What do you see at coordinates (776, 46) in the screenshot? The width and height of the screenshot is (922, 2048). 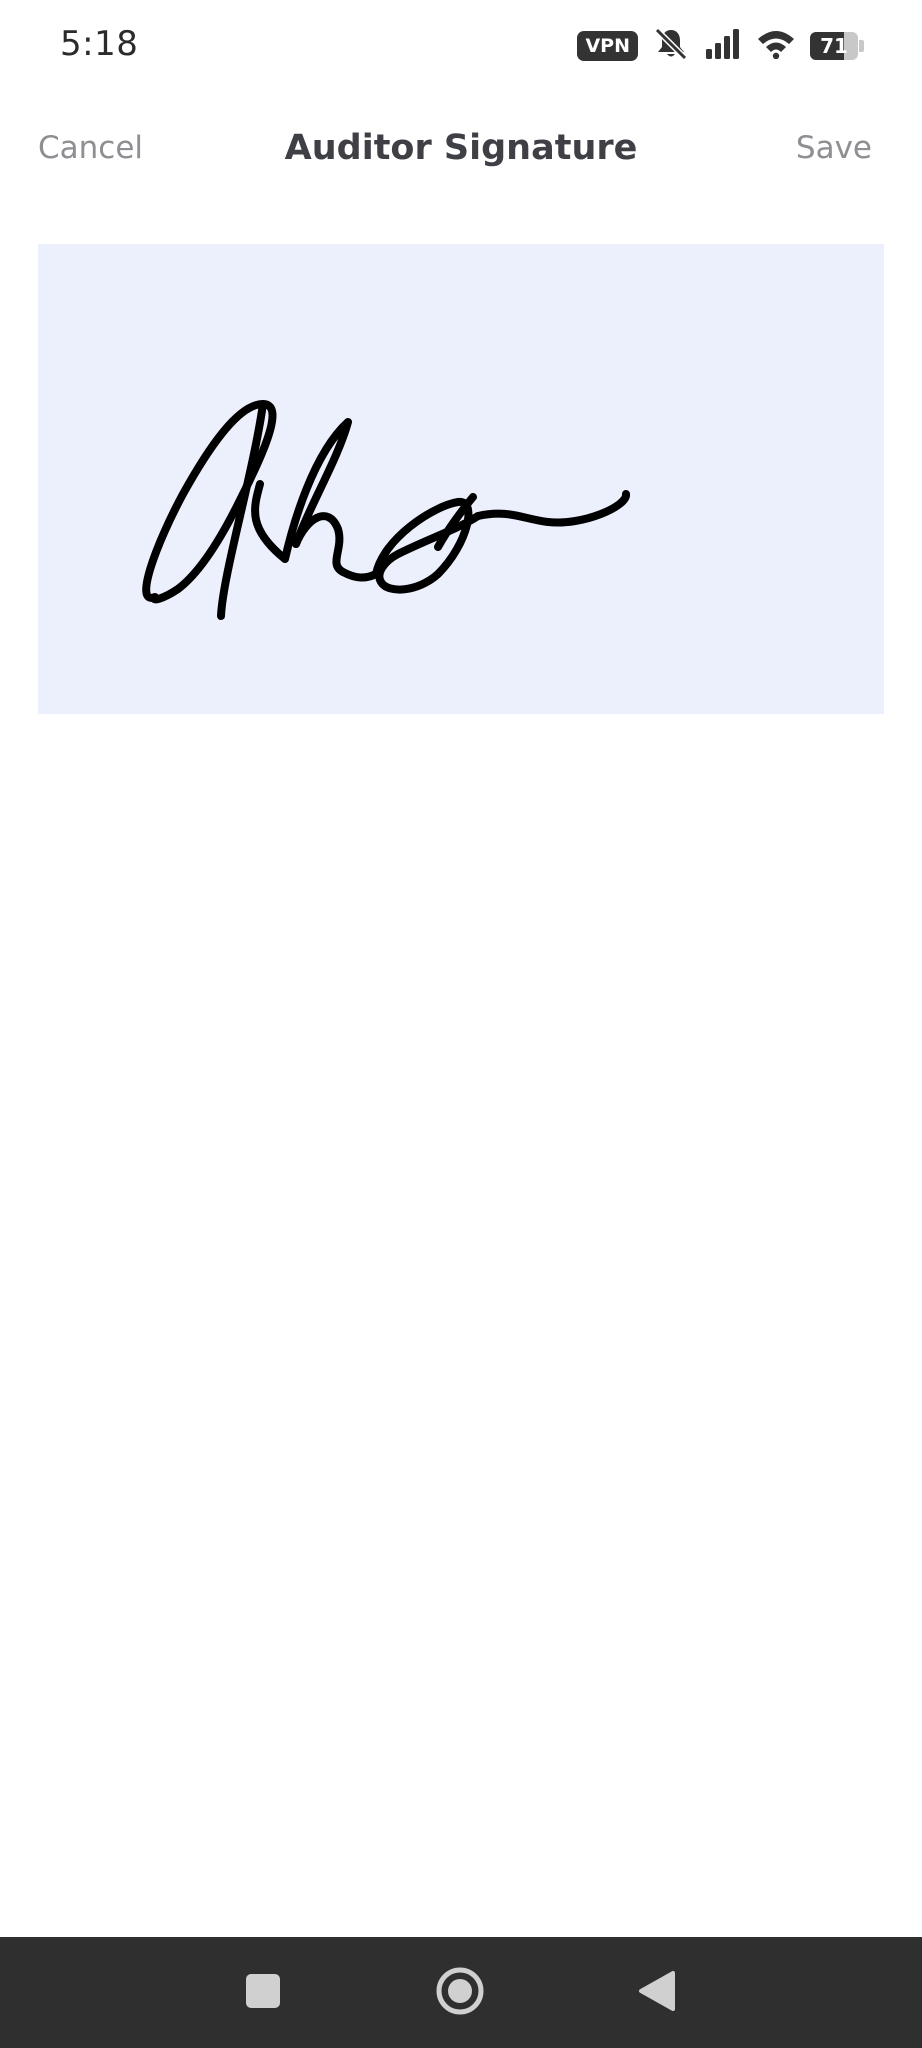 I see `wifi-icon` at bounding box center [776, 46].